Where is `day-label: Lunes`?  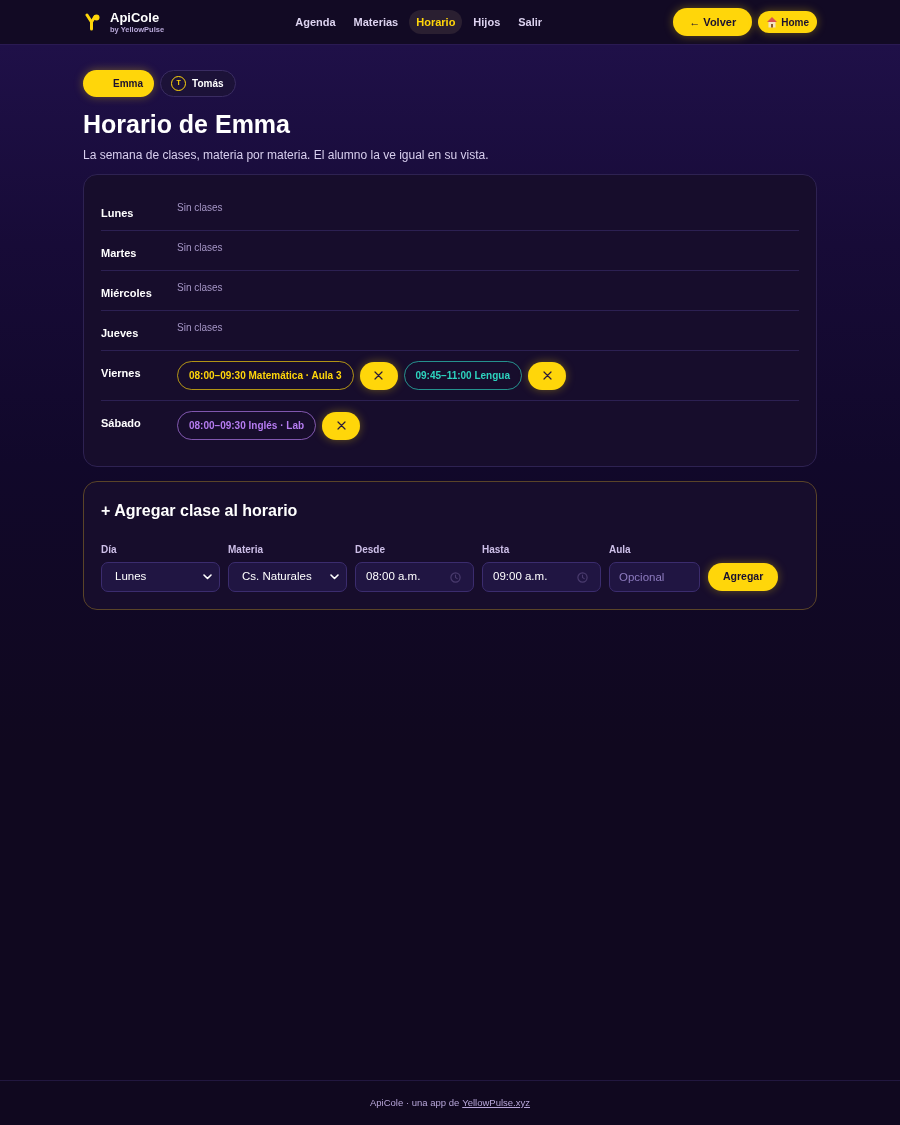
day-label: Lunes is located at coordinates (118, 213).